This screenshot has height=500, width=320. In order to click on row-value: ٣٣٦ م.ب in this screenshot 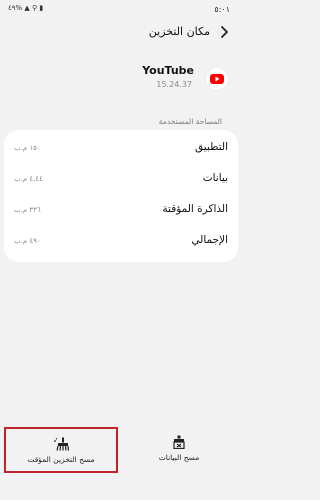, I will do `click(27, 210)`.